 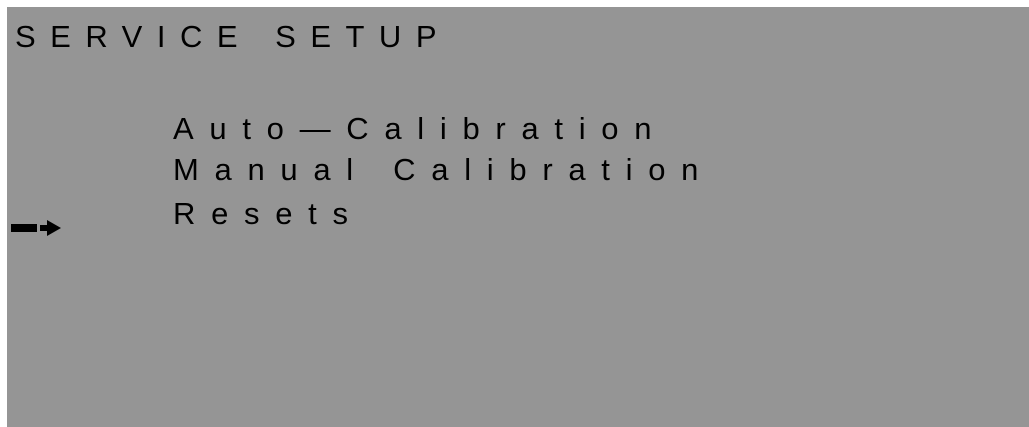 What do you see at coordinates (420, 128) in the screenshot?
I see `menu-item-label: Auto—Calibration` at bounding box center [420, 128].